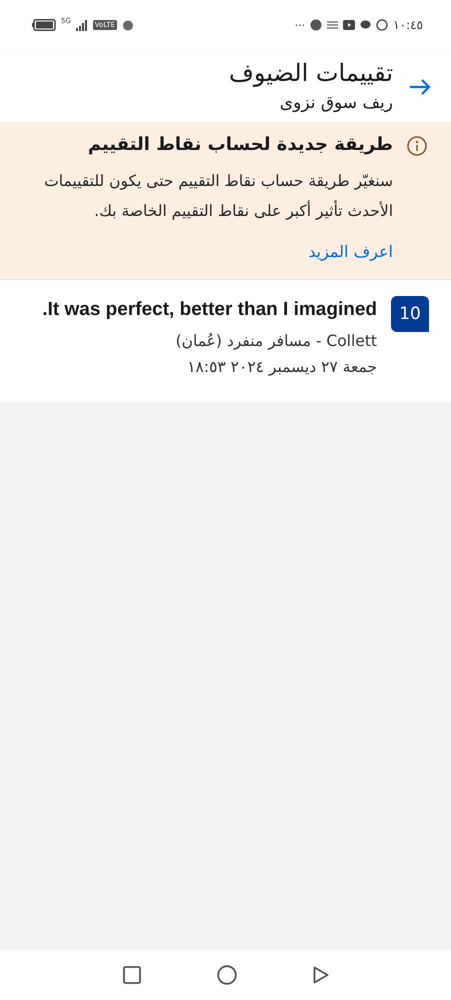 The width and height of the screenshot is (451, 1000). What do you see at coordinates (410, 314) in the screenshot?
I see `score-badge: 10` at bounding box center [410, 314].